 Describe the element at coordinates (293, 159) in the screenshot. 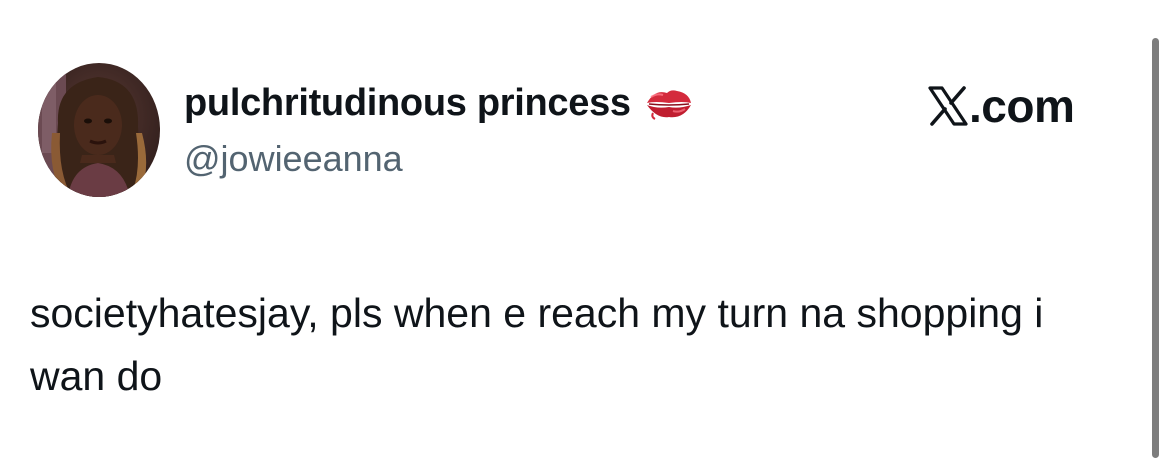

I see `author-handle: @jowieeanna` at that location.